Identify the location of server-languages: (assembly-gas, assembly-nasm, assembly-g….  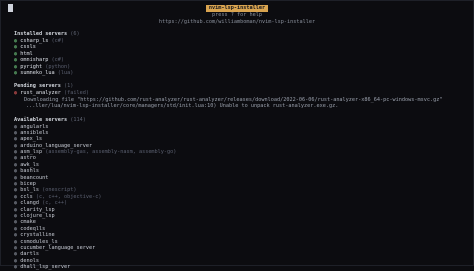
(111, 152).